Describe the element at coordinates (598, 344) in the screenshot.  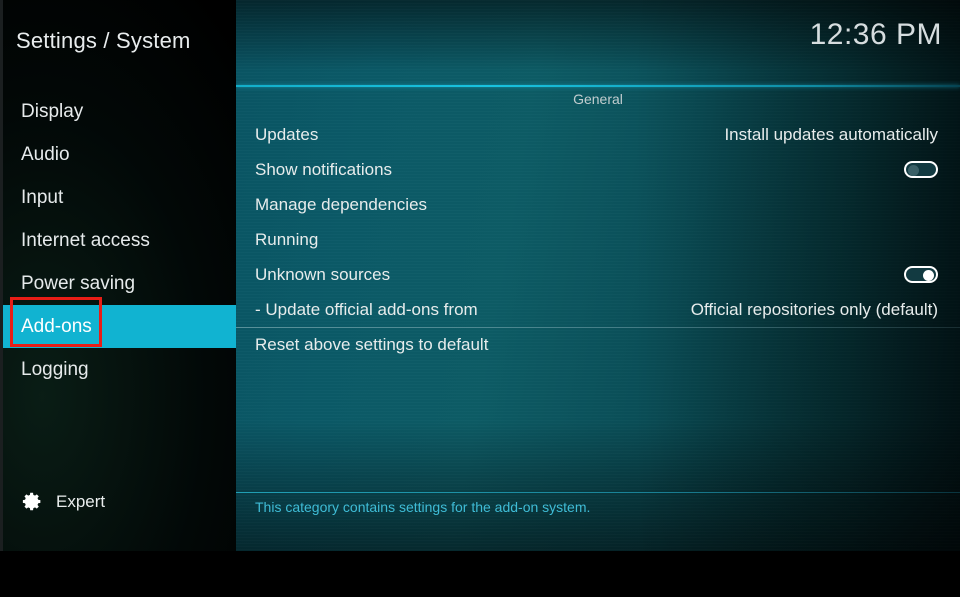
I see `setting-row: Reset above settings to default` at that location.